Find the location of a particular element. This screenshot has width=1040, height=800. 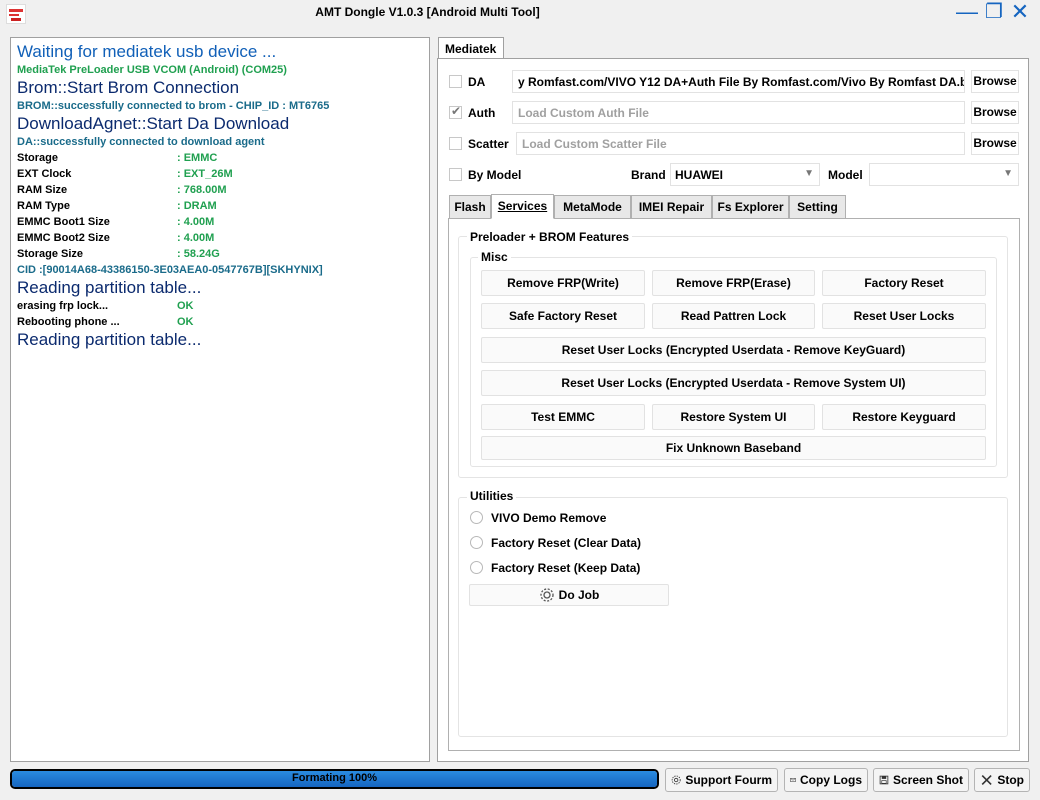

copy-logs-button: Copy Logs is located at coordinates (826, 780).